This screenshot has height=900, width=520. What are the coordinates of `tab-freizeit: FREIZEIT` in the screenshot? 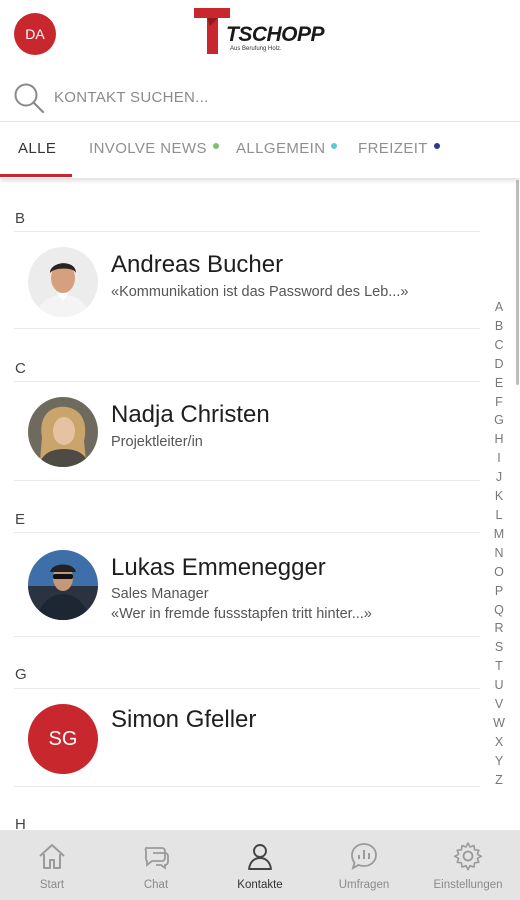 It's located at (399, 159).